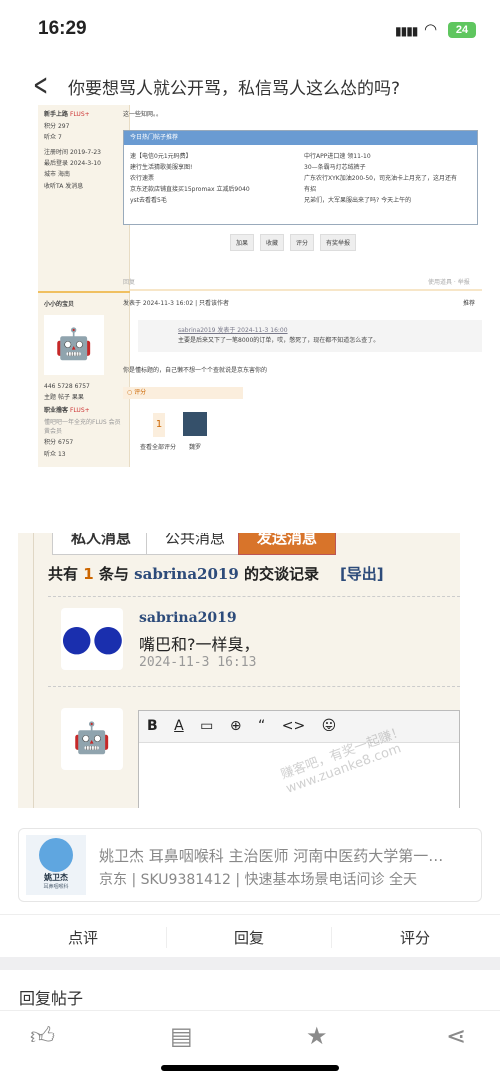 This screenshot has width=500, height=1083. What do you see at coordinates (261, 726) in the screenshot?
I see `quote-icon: “` at bounding box center [261, 726].